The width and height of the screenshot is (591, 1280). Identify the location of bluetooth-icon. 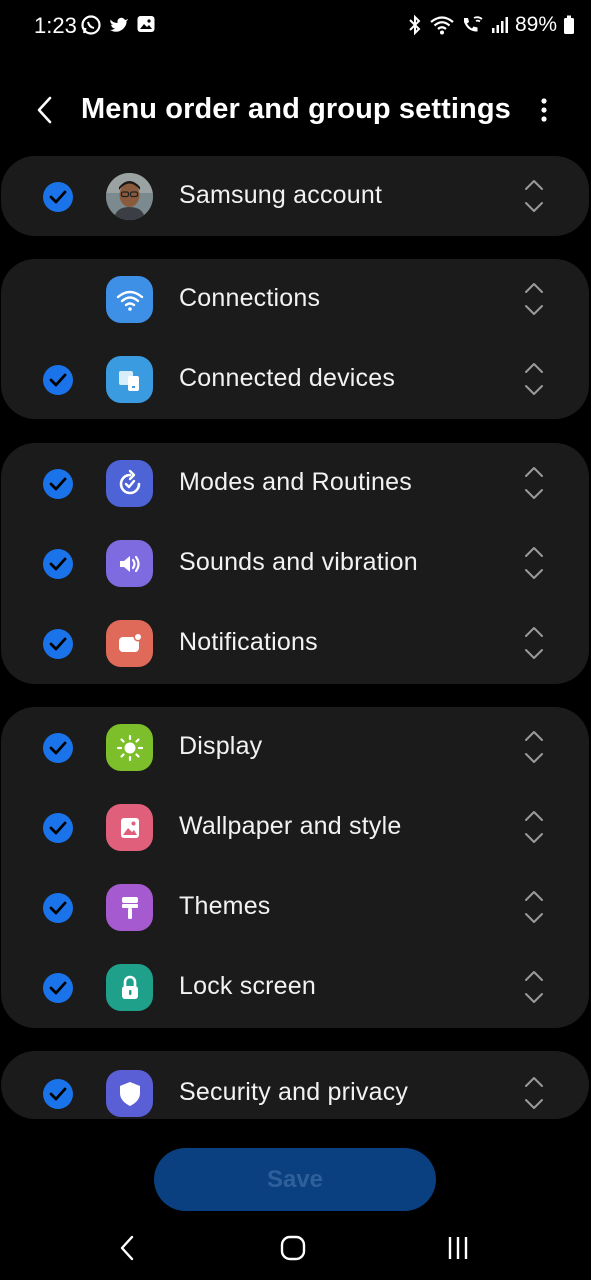
(415, 25).